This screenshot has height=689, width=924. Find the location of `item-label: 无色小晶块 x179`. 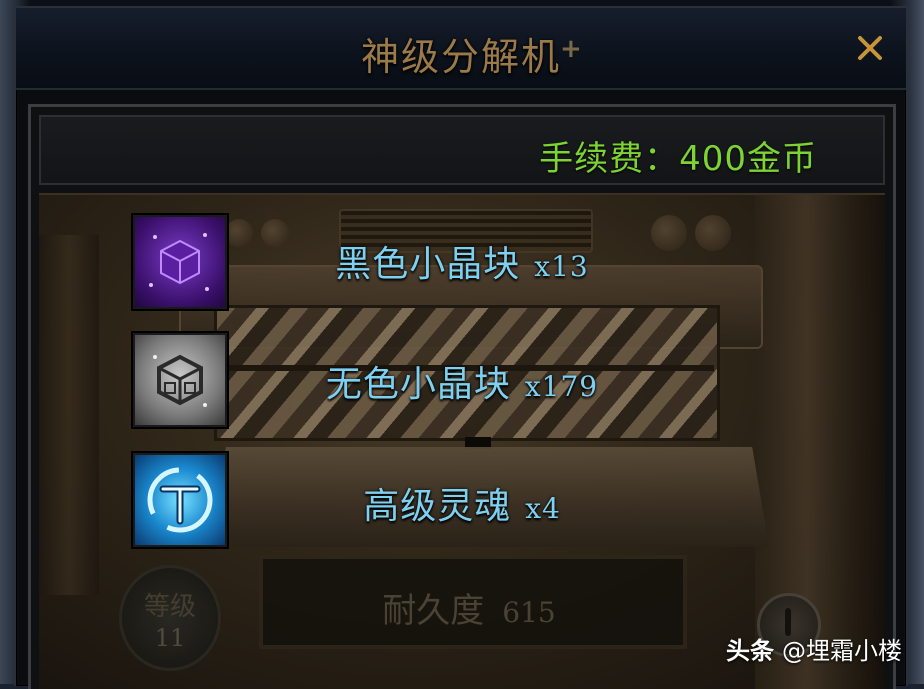

item-label: 无色小晶块 x179 is located at coordinates (462, 381).